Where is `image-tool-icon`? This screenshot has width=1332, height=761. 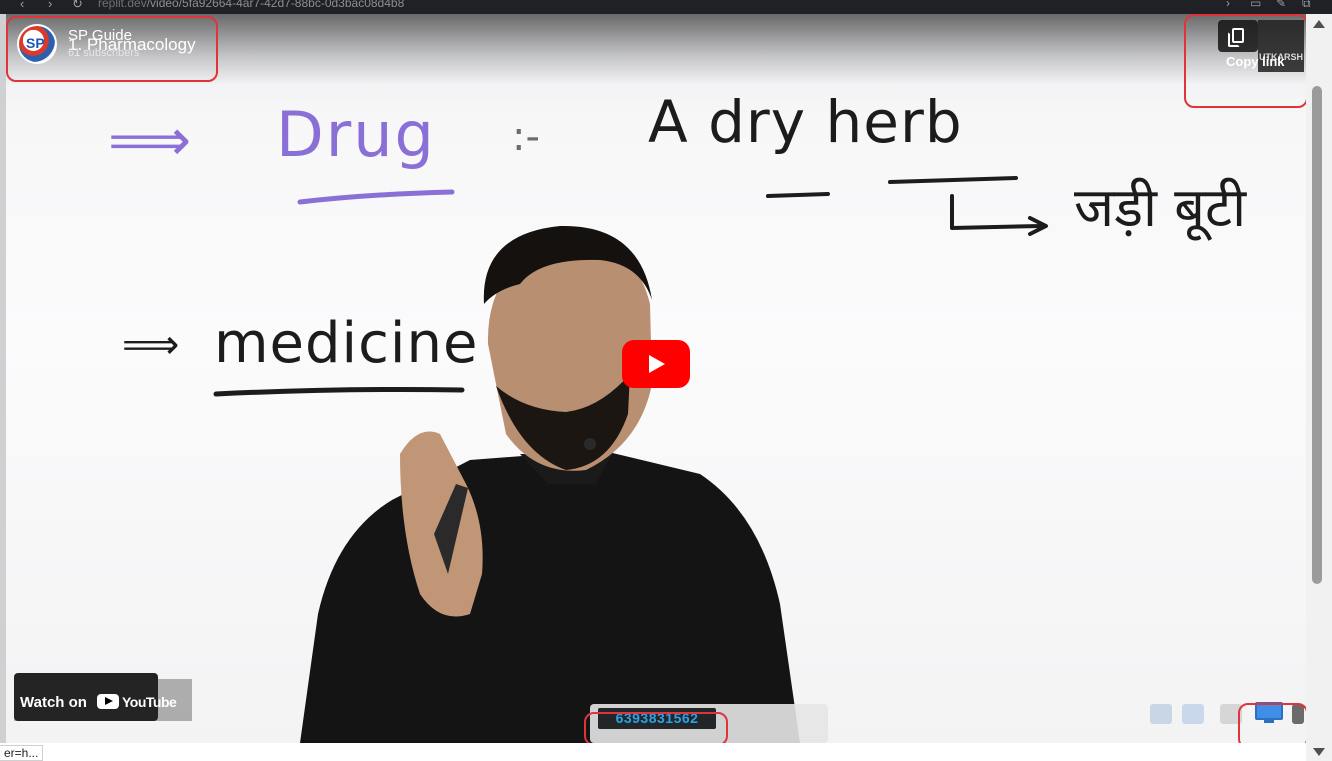
image-tool-icon is located at coordinates (1161, 714).